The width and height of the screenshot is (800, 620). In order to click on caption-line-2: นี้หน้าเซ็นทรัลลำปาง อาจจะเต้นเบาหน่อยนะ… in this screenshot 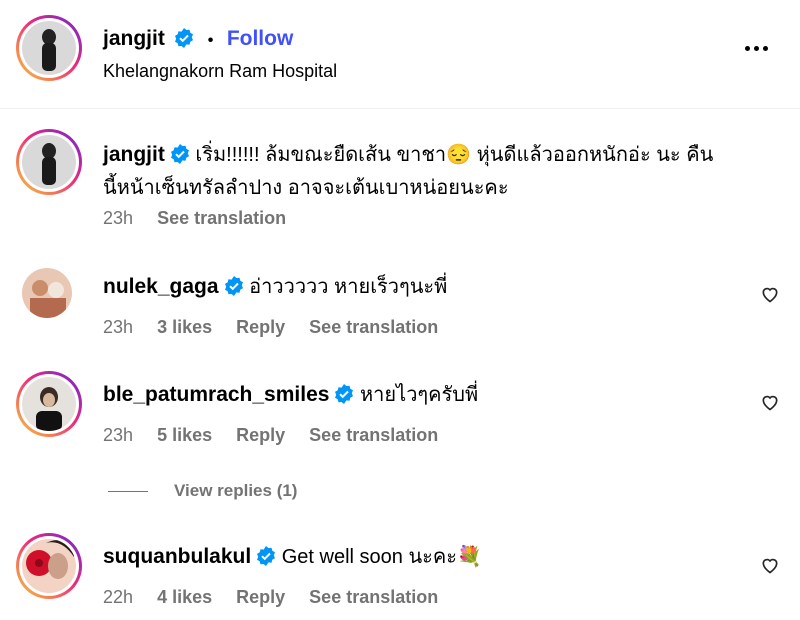, I will do `click(306, 188)`.